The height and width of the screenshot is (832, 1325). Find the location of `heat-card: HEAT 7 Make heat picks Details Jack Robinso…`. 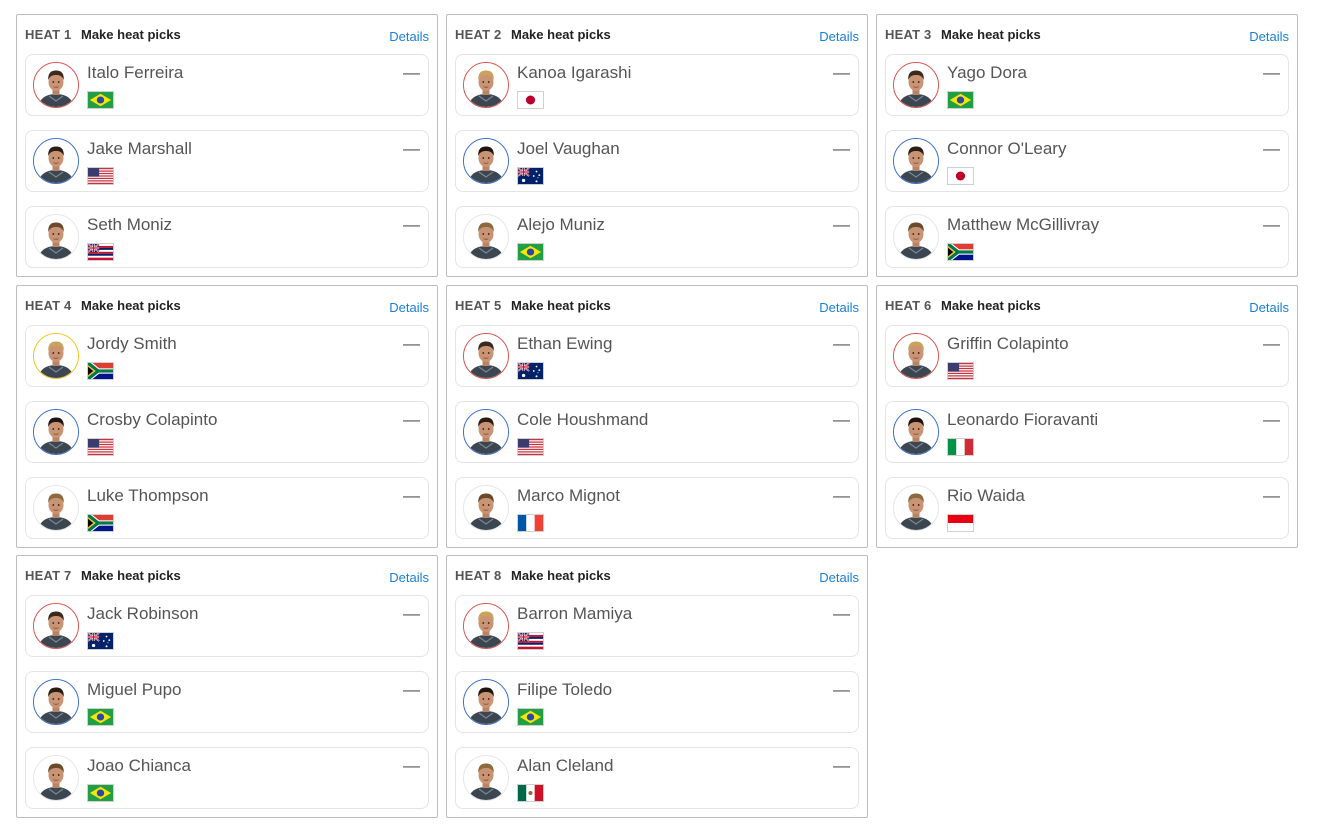

heat-card: HEAT 7 Make heat picks Details Jack Robinso… is located at coordinates (227, 686).